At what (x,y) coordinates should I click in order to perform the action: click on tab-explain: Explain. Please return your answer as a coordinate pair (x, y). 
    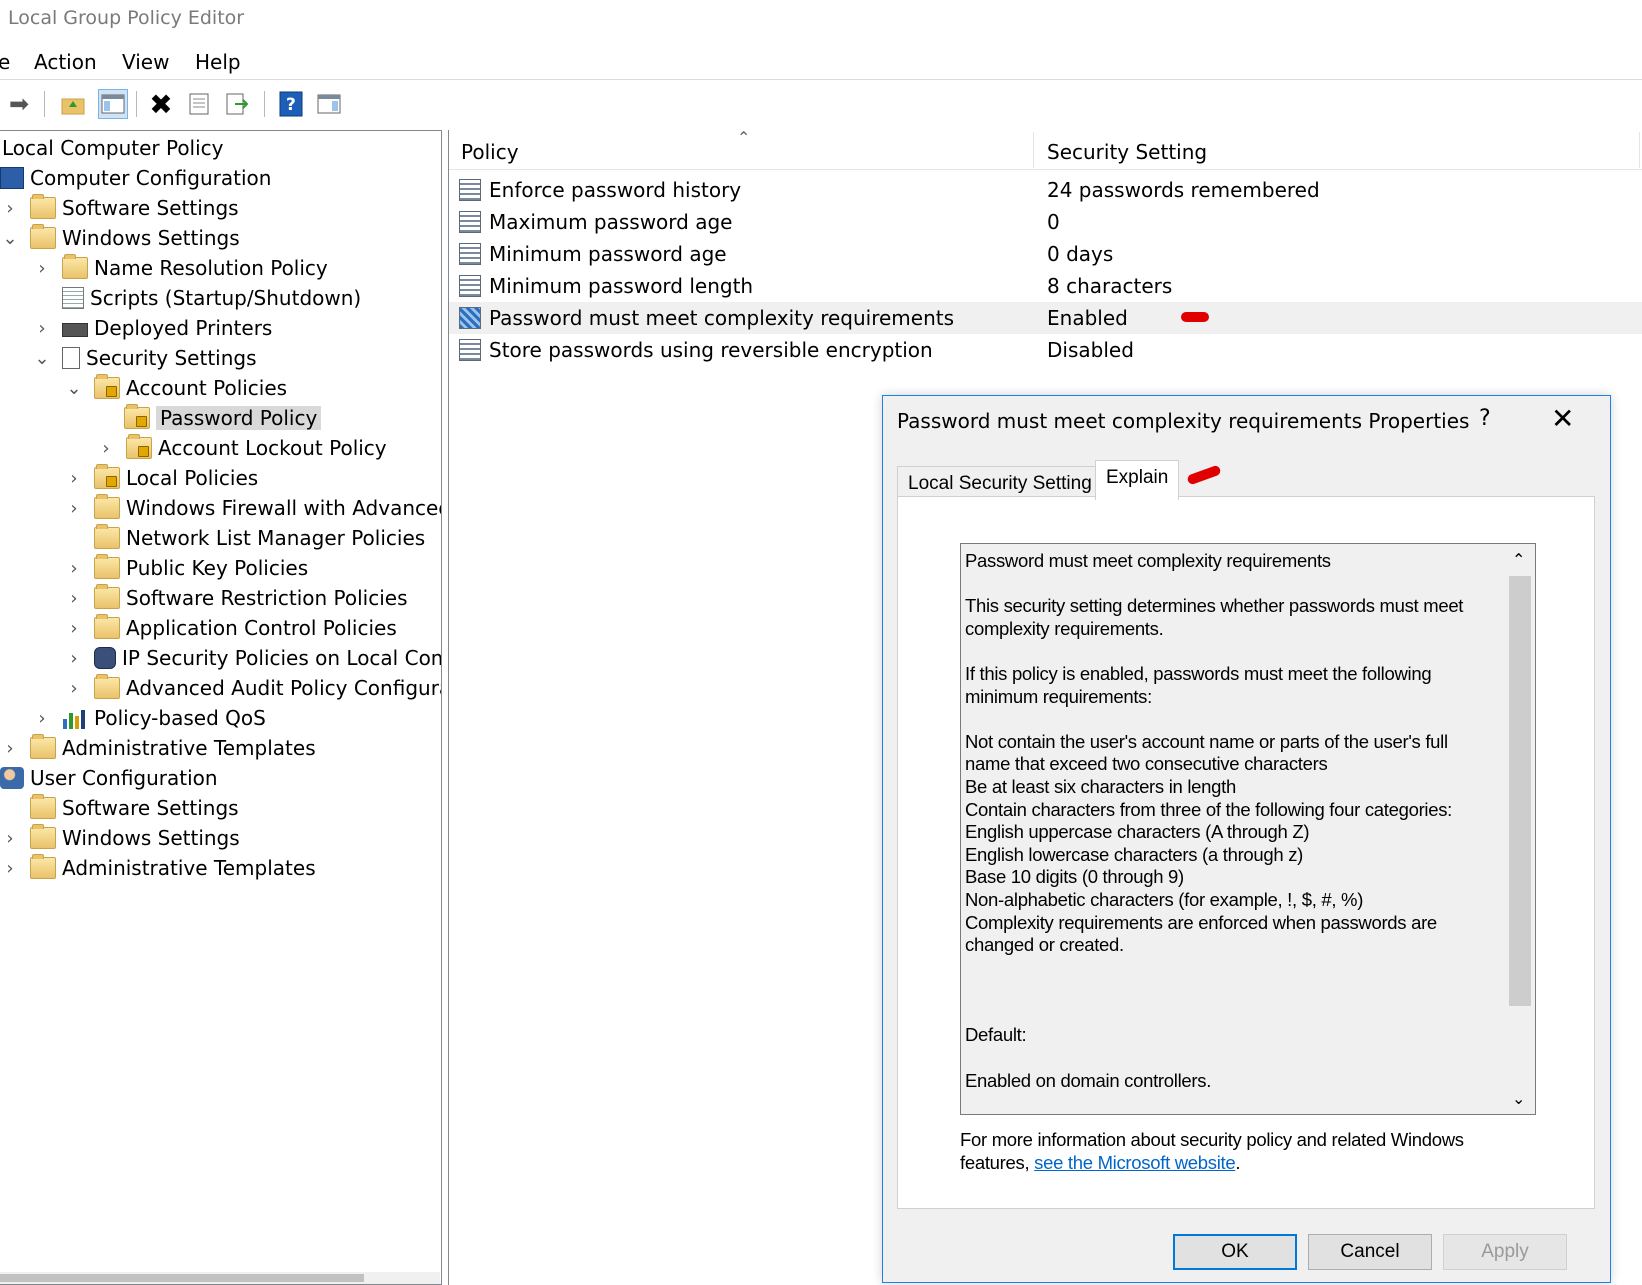
    Looking at the image, I should click on (1137, 480).